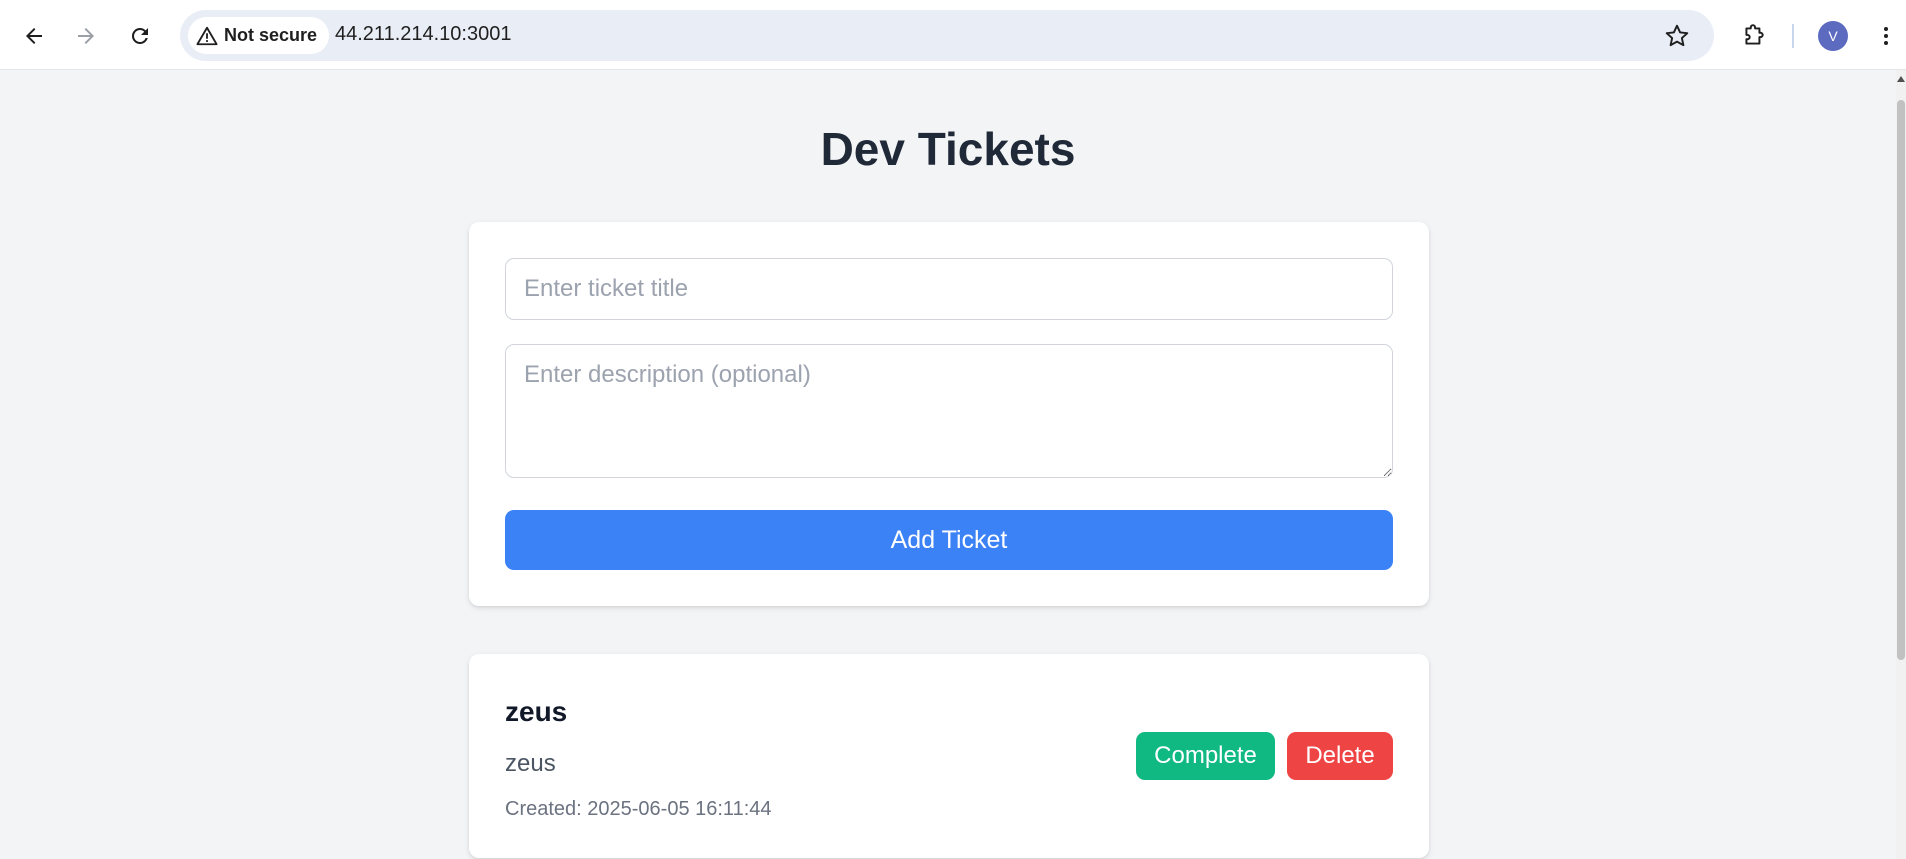 The image size is (1906, 859). What do you see at coordinates (207, 35) in the screenshot?
I see `warning-triangle-icon` at bounding box center [207, 35].